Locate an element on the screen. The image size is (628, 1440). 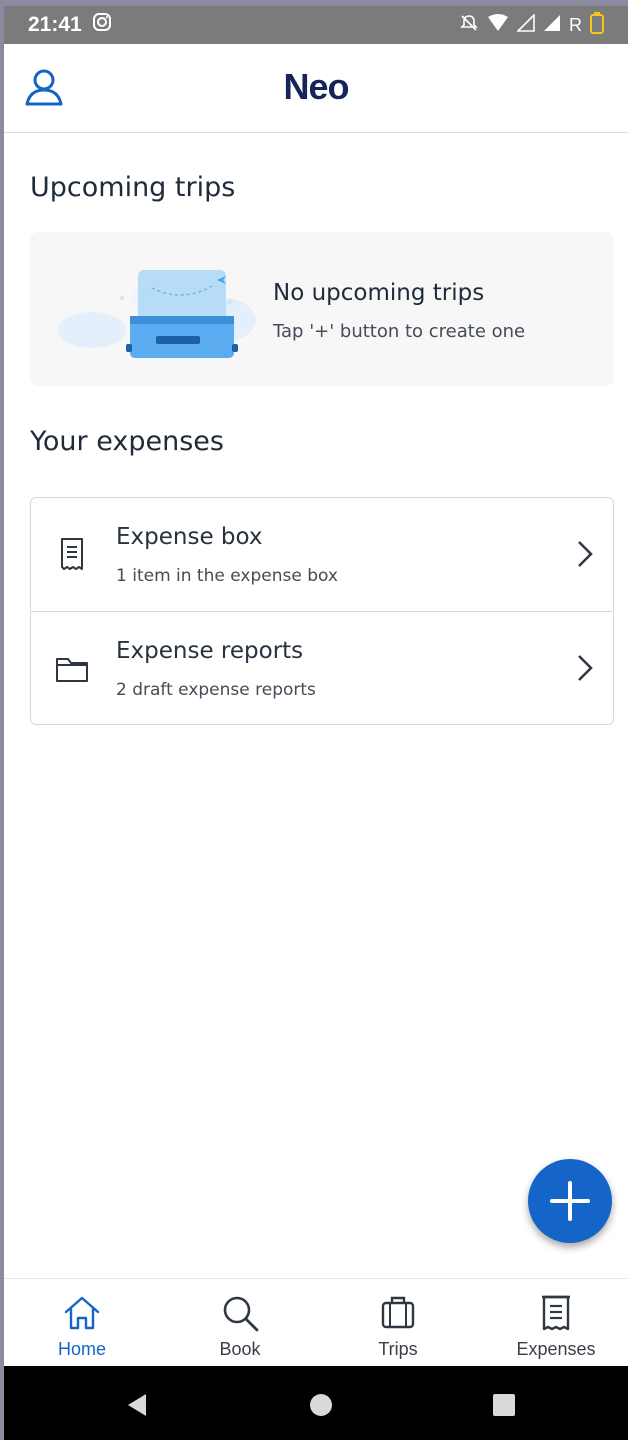
nav-home: Home is located at coordinates (82, 1323).